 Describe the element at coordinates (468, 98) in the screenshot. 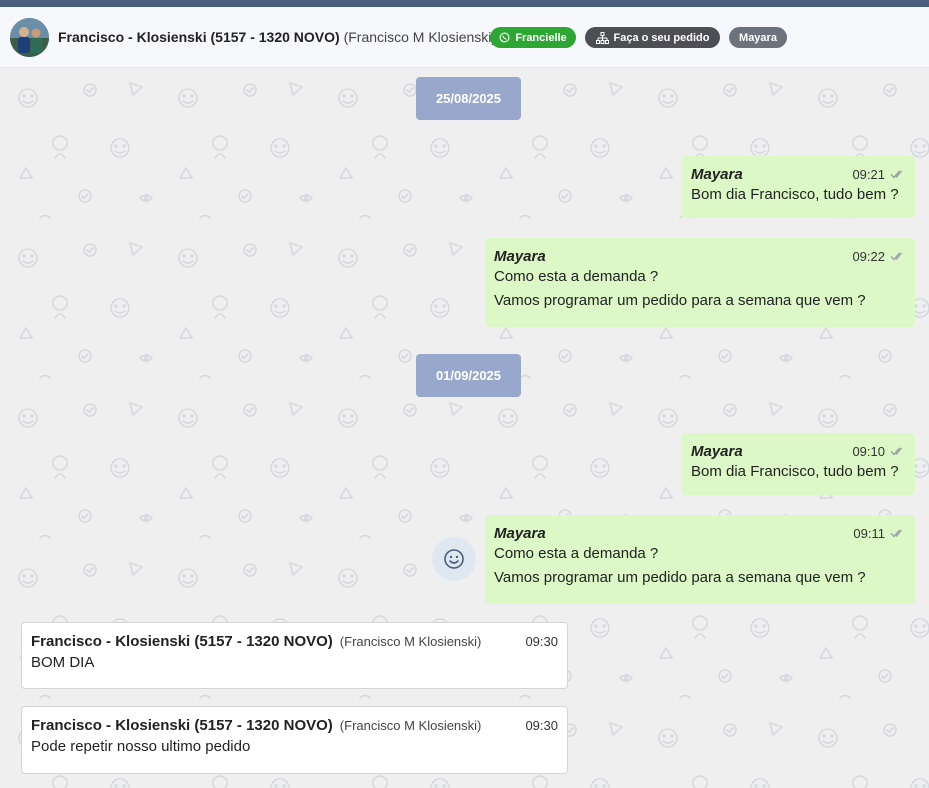

I see `date-separator: 25/08/2025` at that location.